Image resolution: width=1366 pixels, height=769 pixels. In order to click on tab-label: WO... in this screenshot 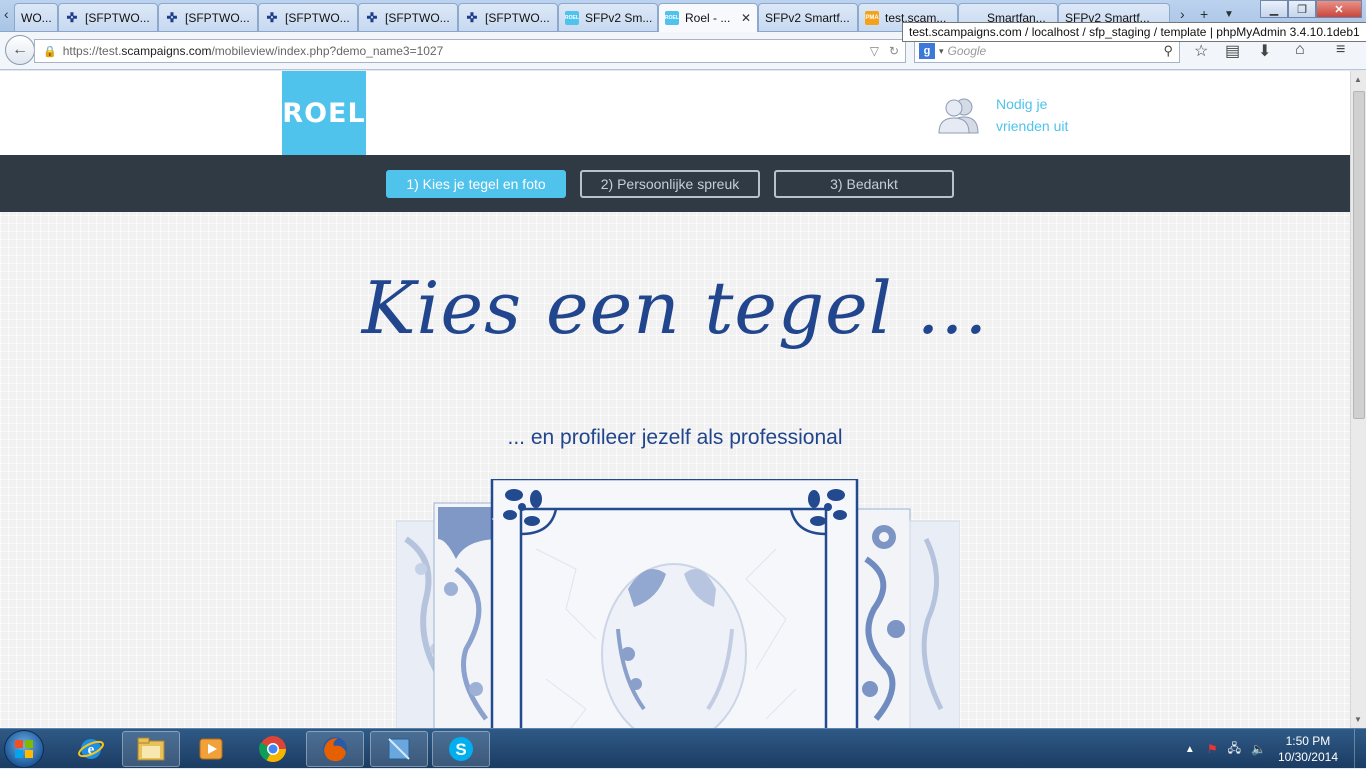, I will do `click(36, 17)`.